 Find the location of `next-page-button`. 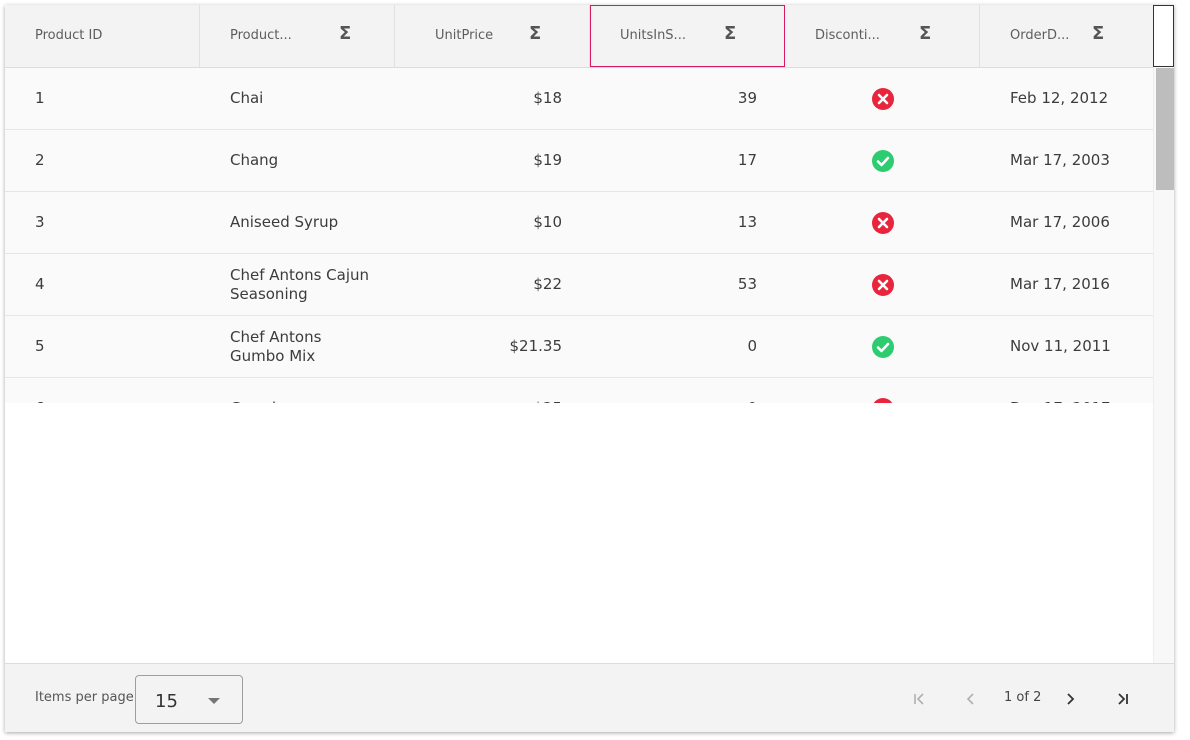

next-page-button is located at coordinates (1070, 699).